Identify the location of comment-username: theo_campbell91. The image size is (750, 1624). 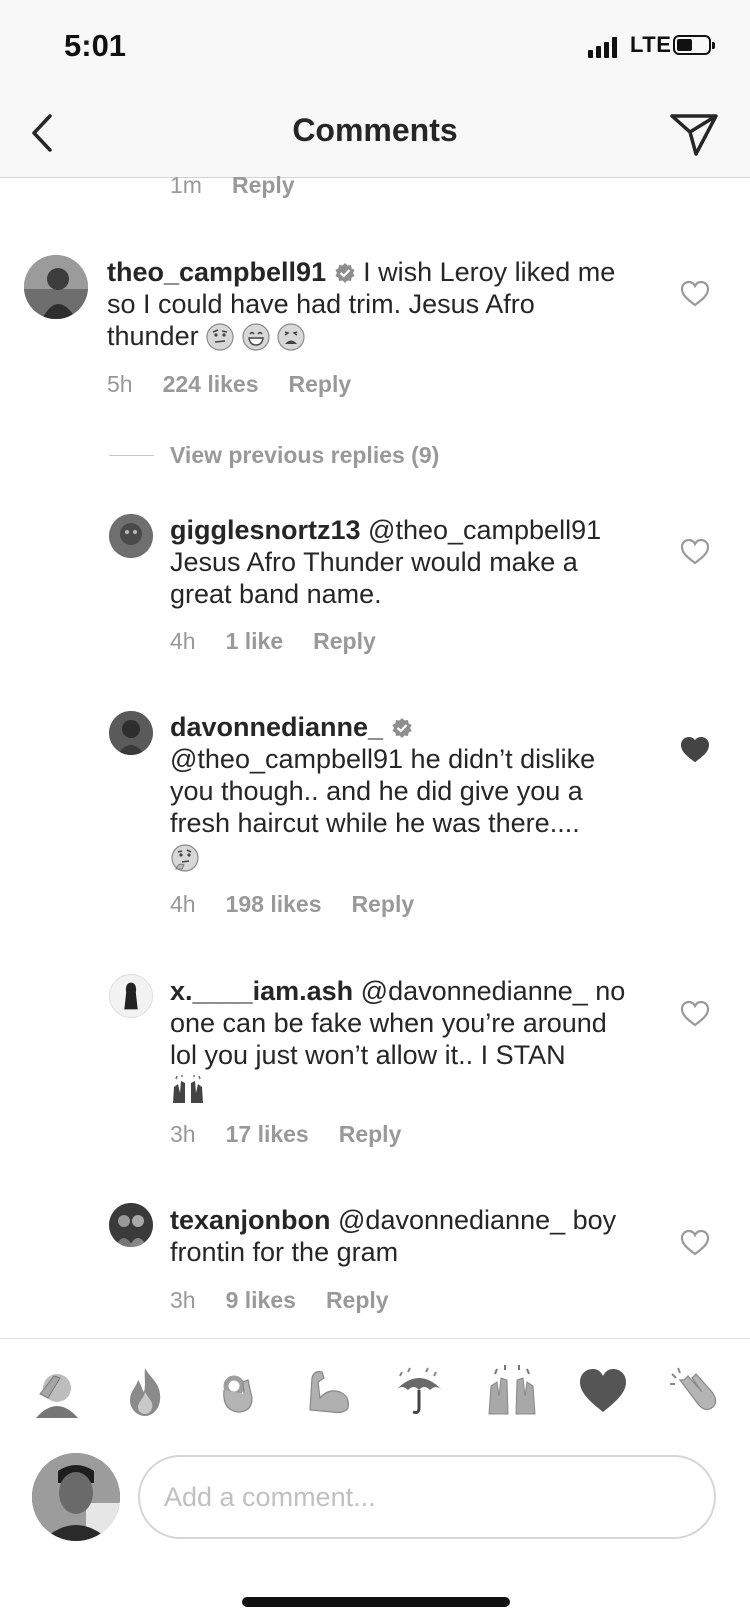
(216, 272).